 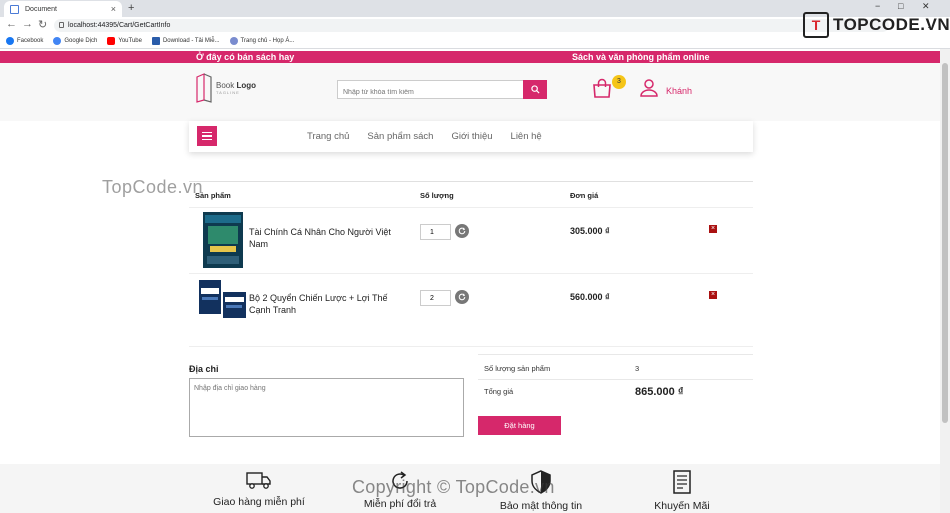 What do you see at coordinates (10, 41) in the screenshot?
I see `facebook-icon` at bounding box center [10, 41].